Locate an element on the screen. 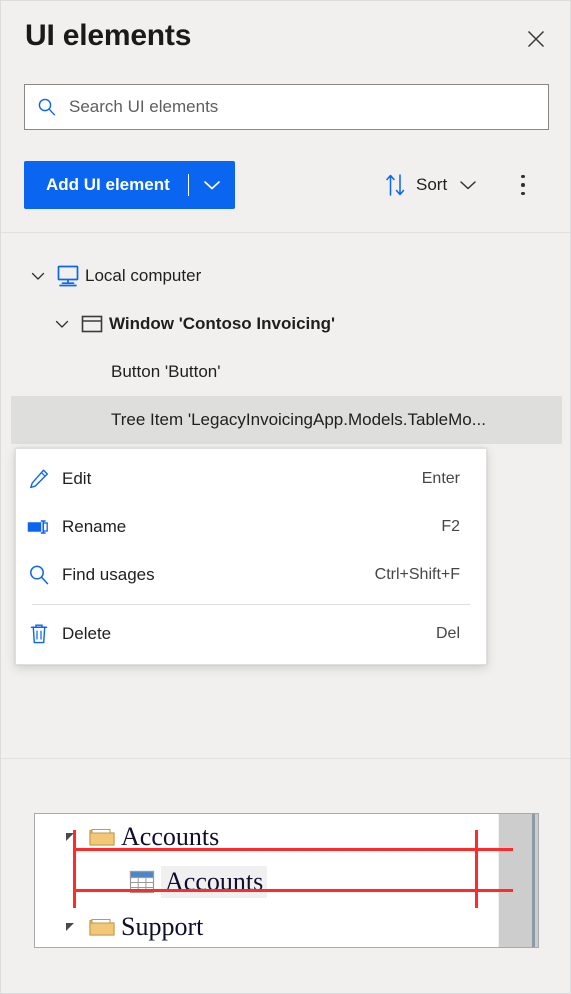 This screenshot has height=994, width=571. close-button is located at coordinates (536, 39).